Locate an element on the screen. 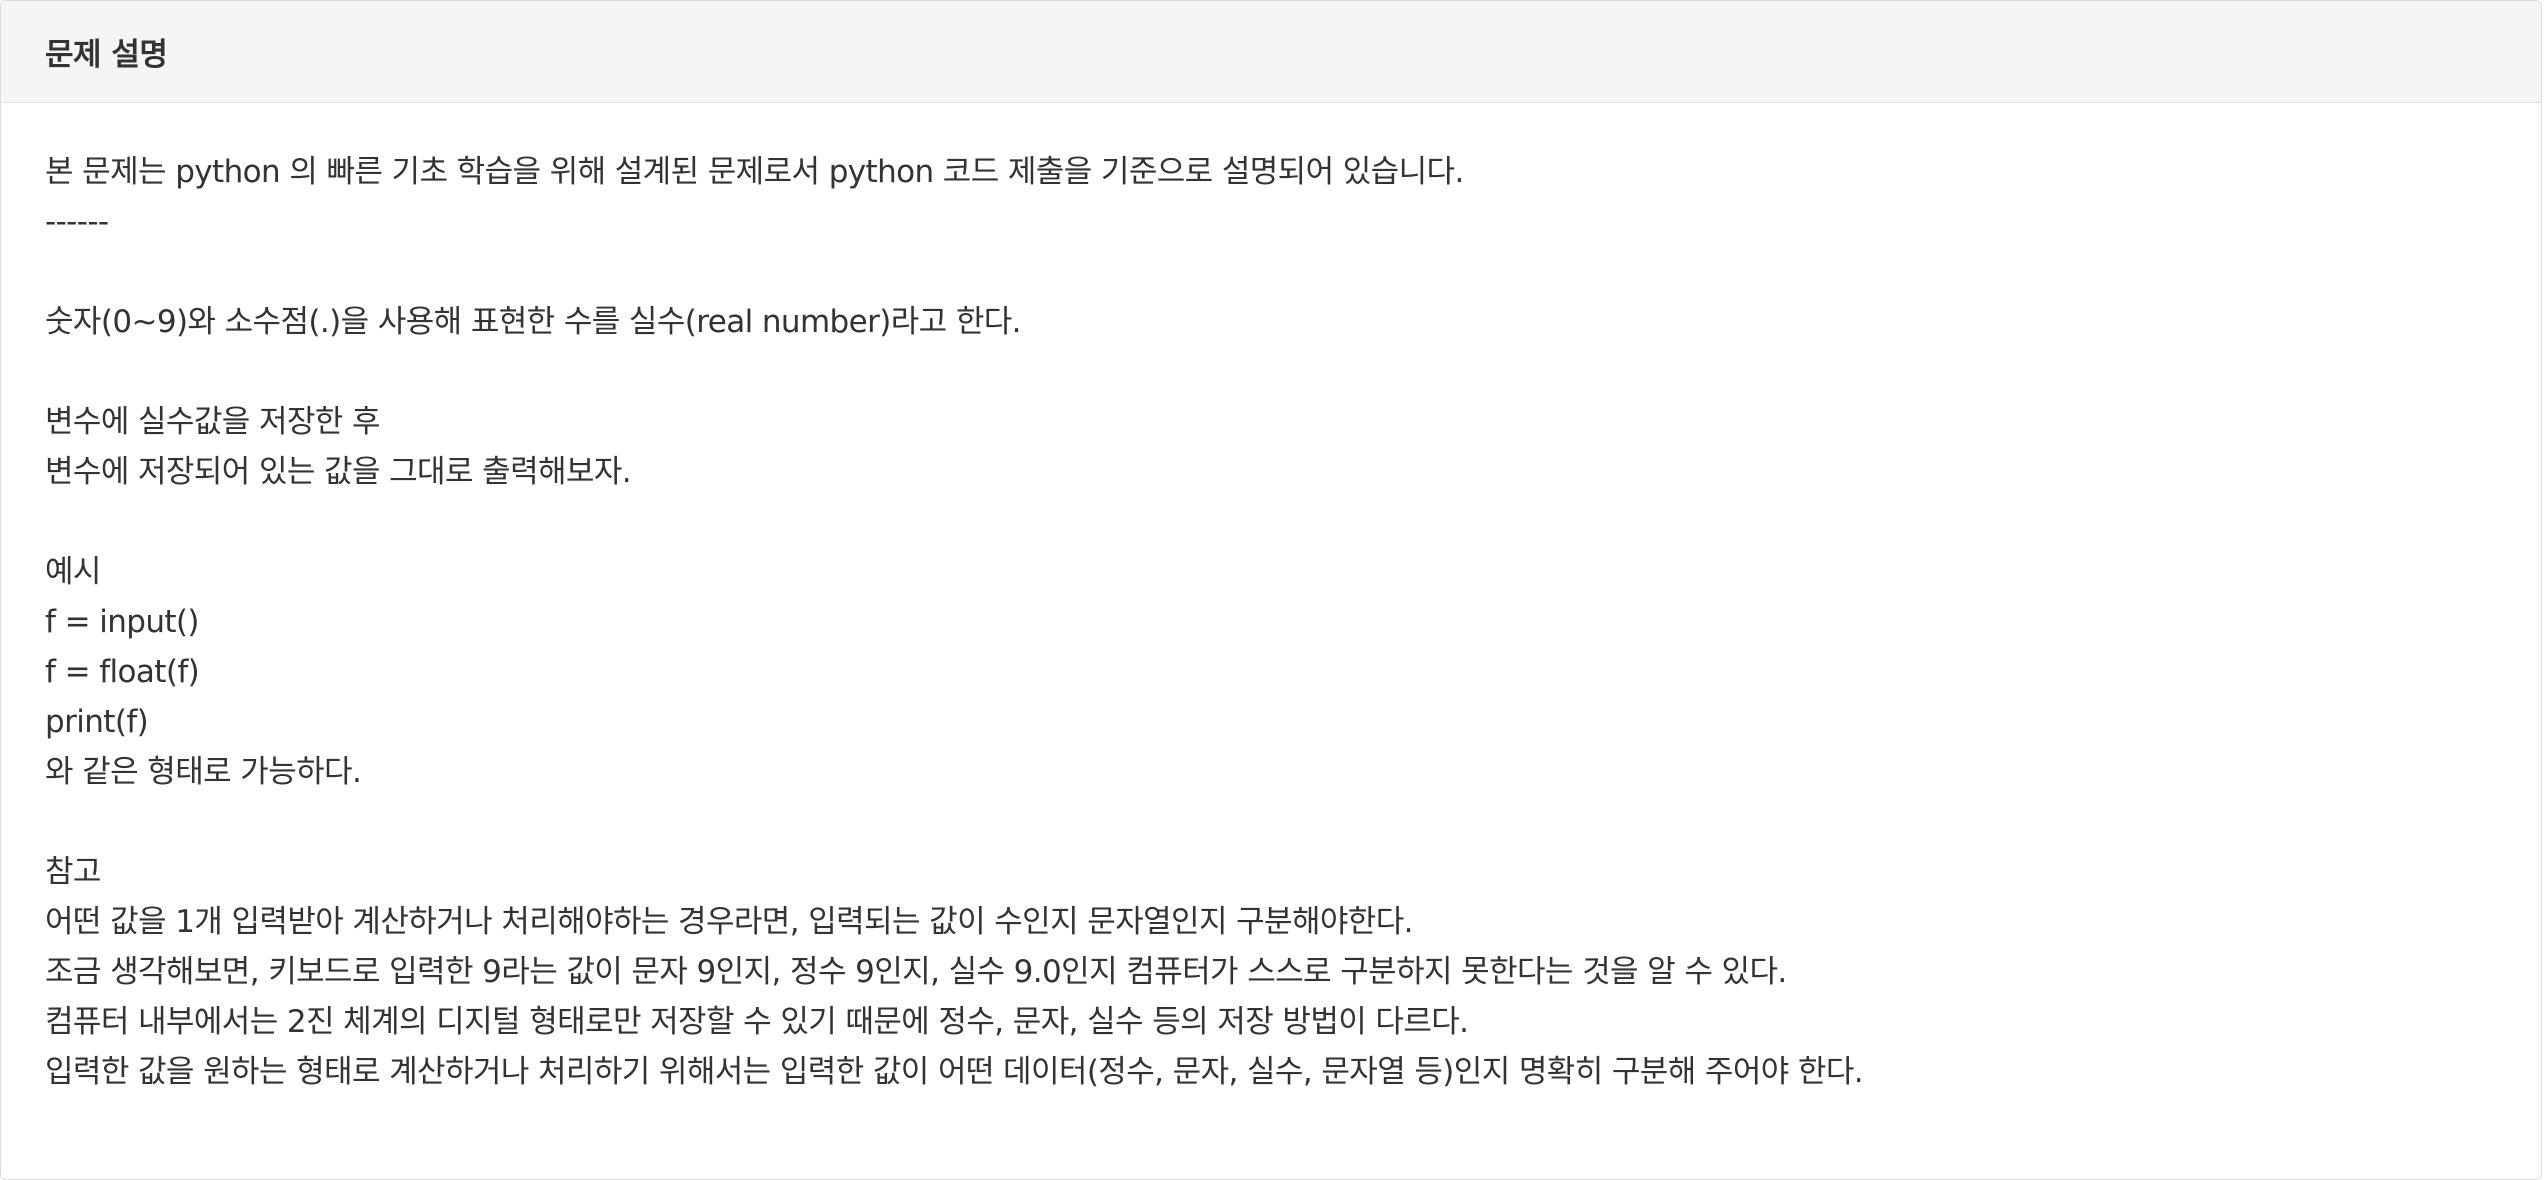  example-footer: 와 같은 형태로 가능하다. is located at coordinates (203, 772).